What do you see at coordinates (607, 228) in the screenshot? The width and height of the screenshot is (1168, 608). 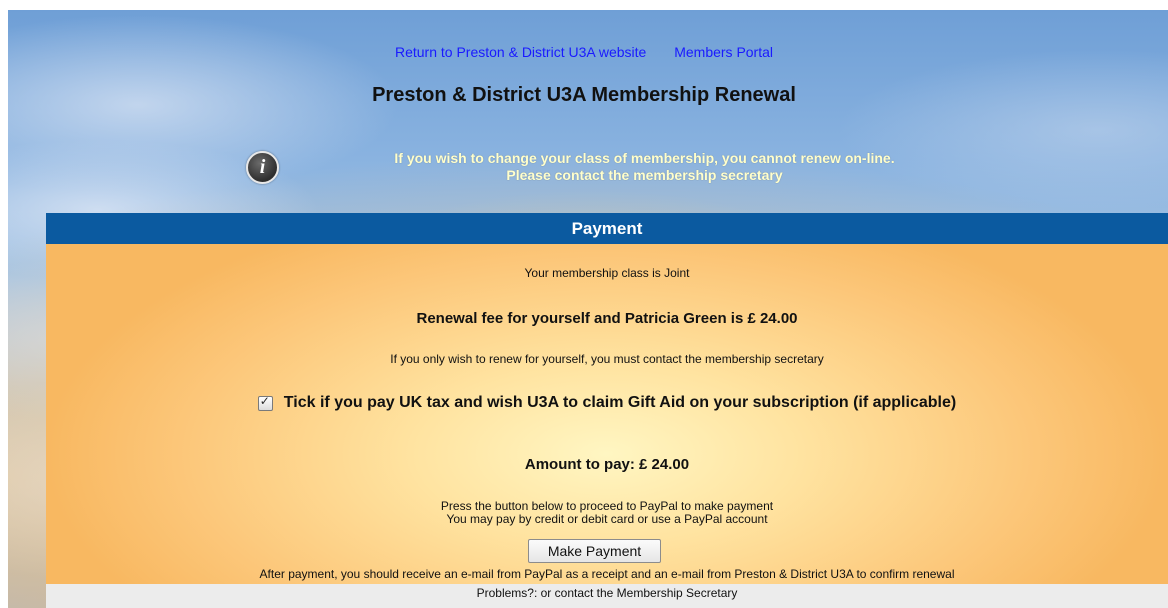 I see `payment-header: Payment` at bounding box center [607, 228].